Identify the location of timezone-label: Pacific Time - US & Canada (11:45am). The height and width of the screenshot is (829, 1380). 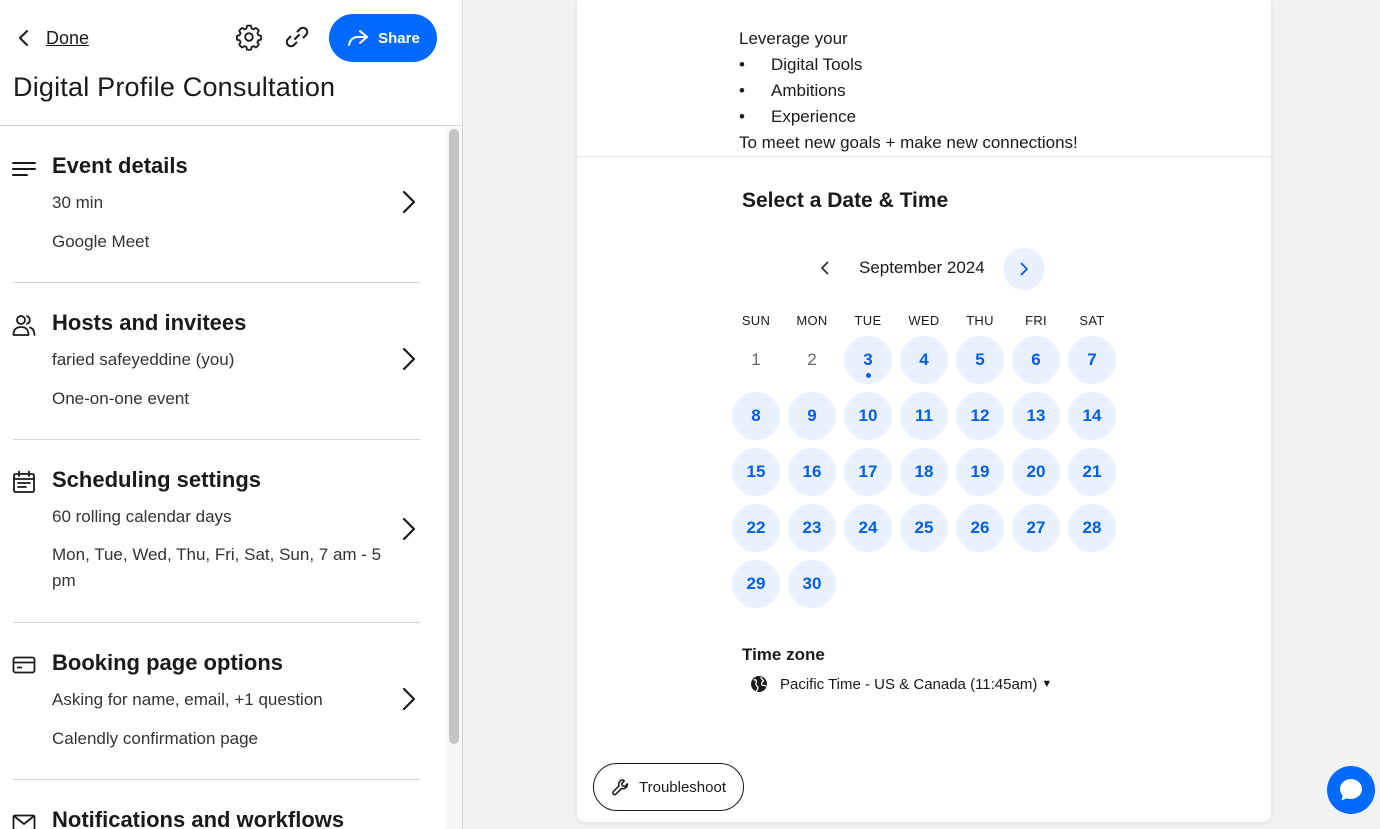
(909, 684).